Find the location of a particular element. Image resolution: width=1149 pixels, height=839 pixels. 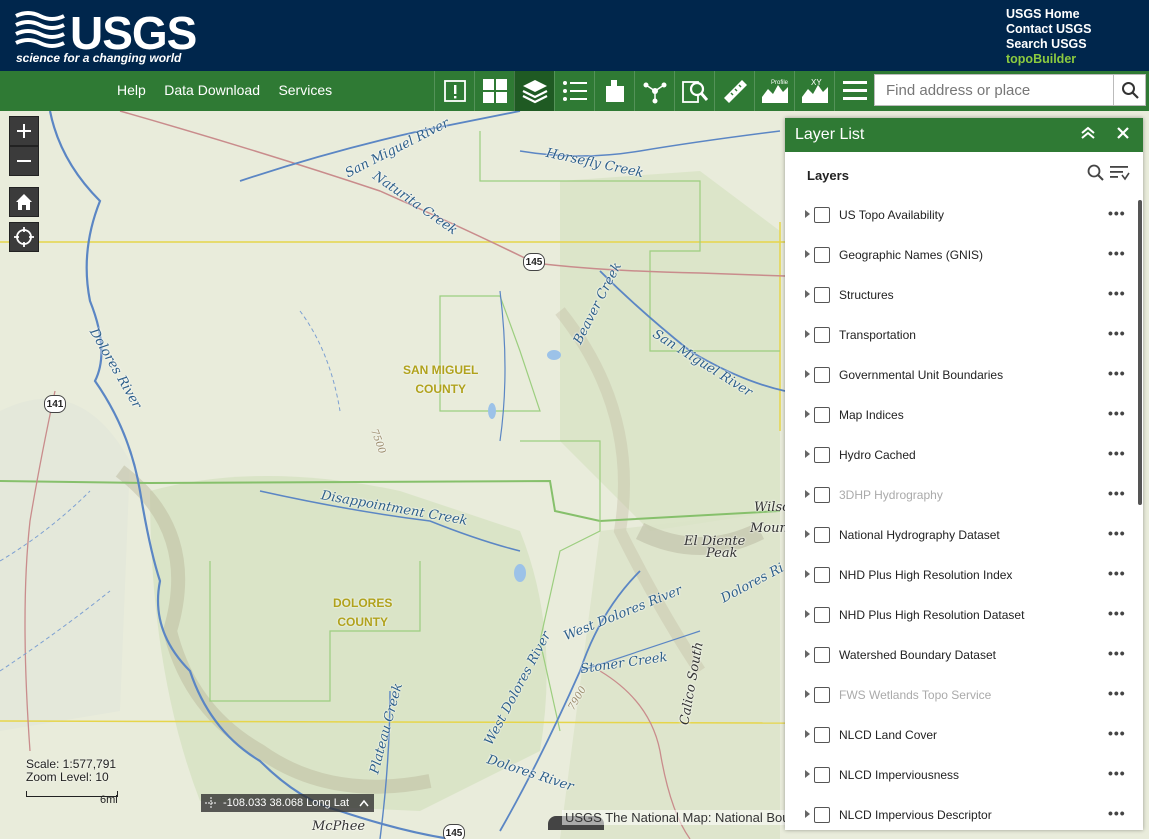

layer-row: FWS Wetlands Topo Service ••• is located at coordinates (961, 696).